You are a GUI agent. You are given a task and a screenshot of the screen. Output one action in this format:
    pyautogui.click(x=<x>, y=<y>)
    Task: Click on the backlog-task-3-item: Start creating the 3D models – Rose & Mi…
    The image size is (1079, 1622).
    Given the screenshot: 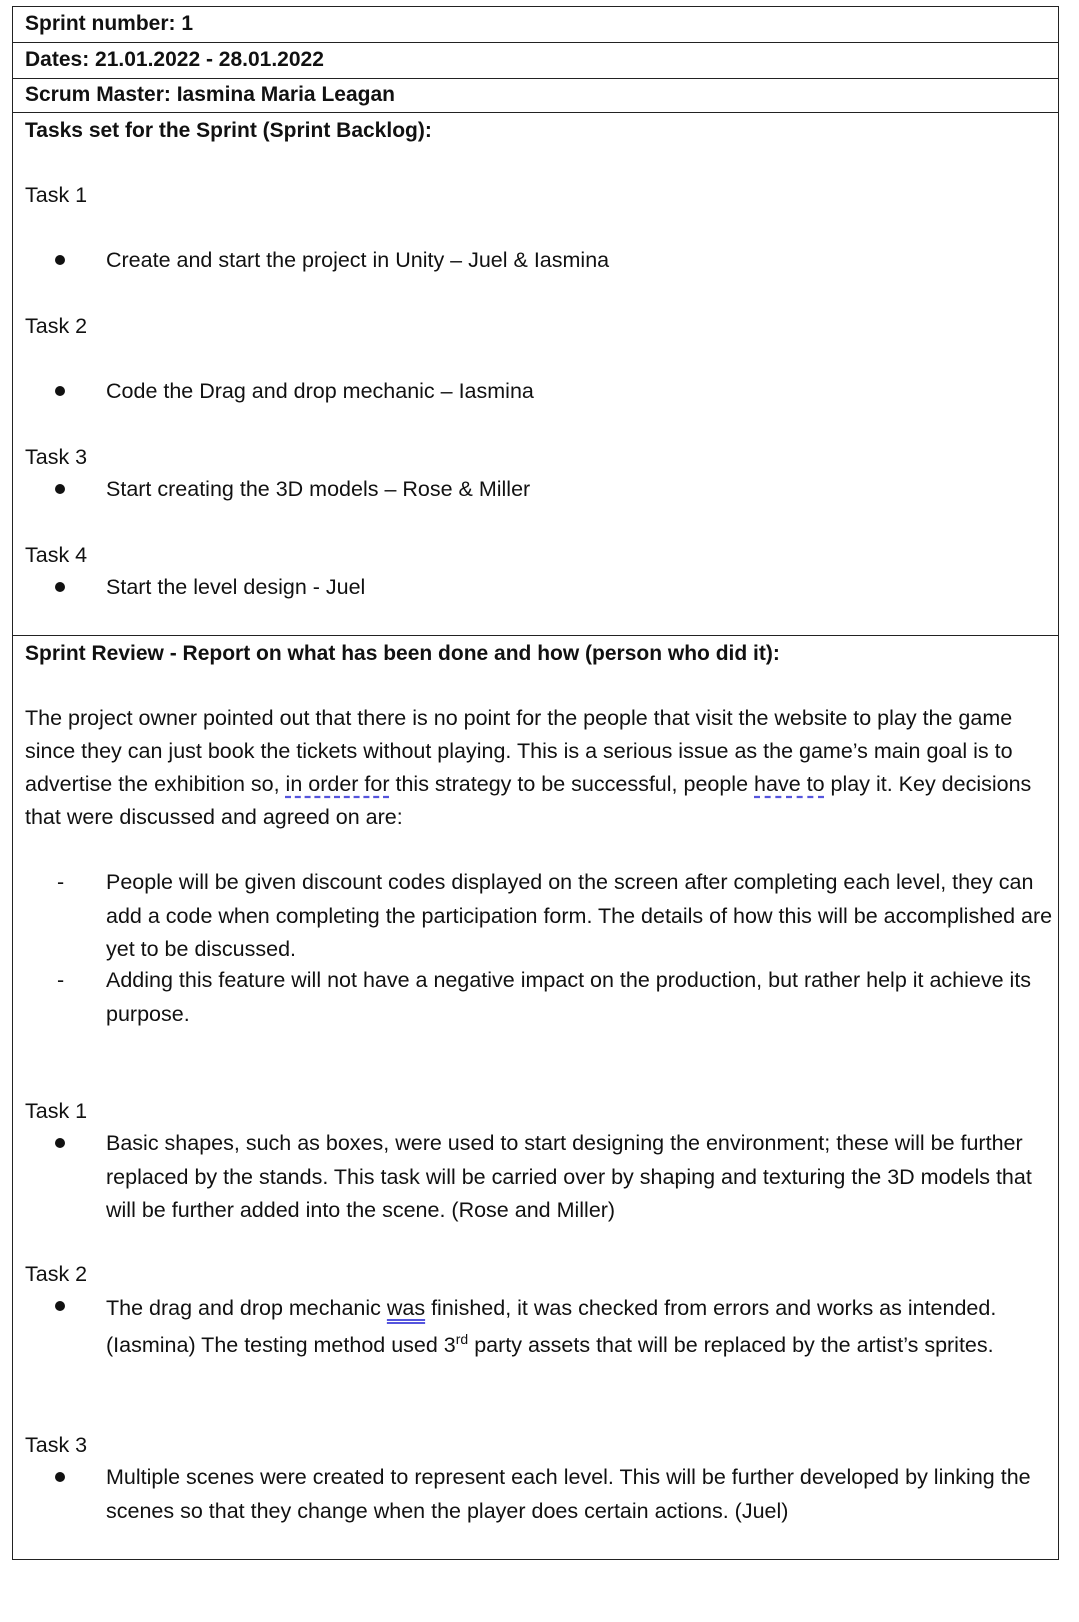 What is the action you would take?
    pyautogui.click(x=318, y=489)
    